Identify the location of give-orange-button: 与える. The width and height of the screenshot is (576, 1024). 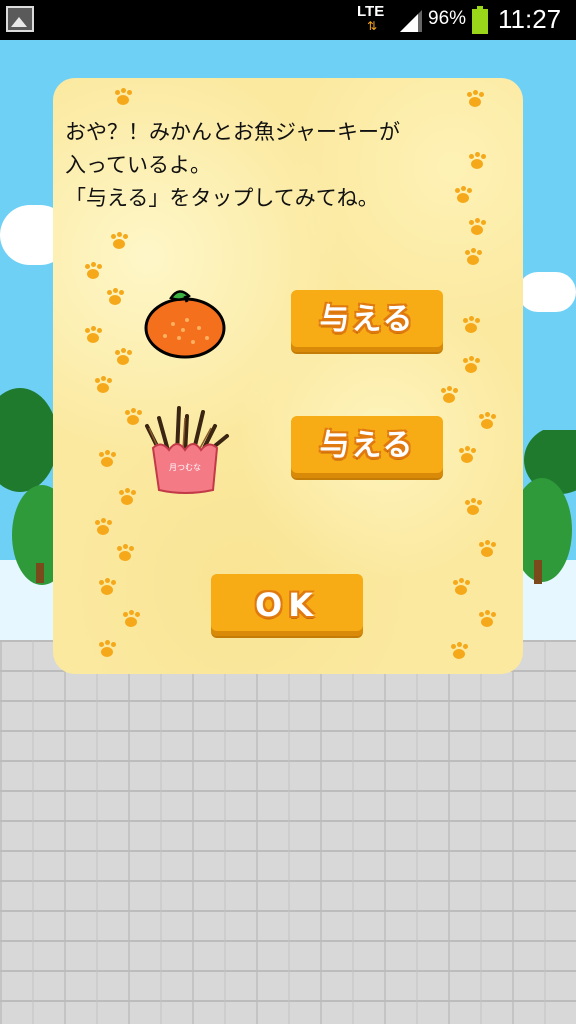
(367, 321).